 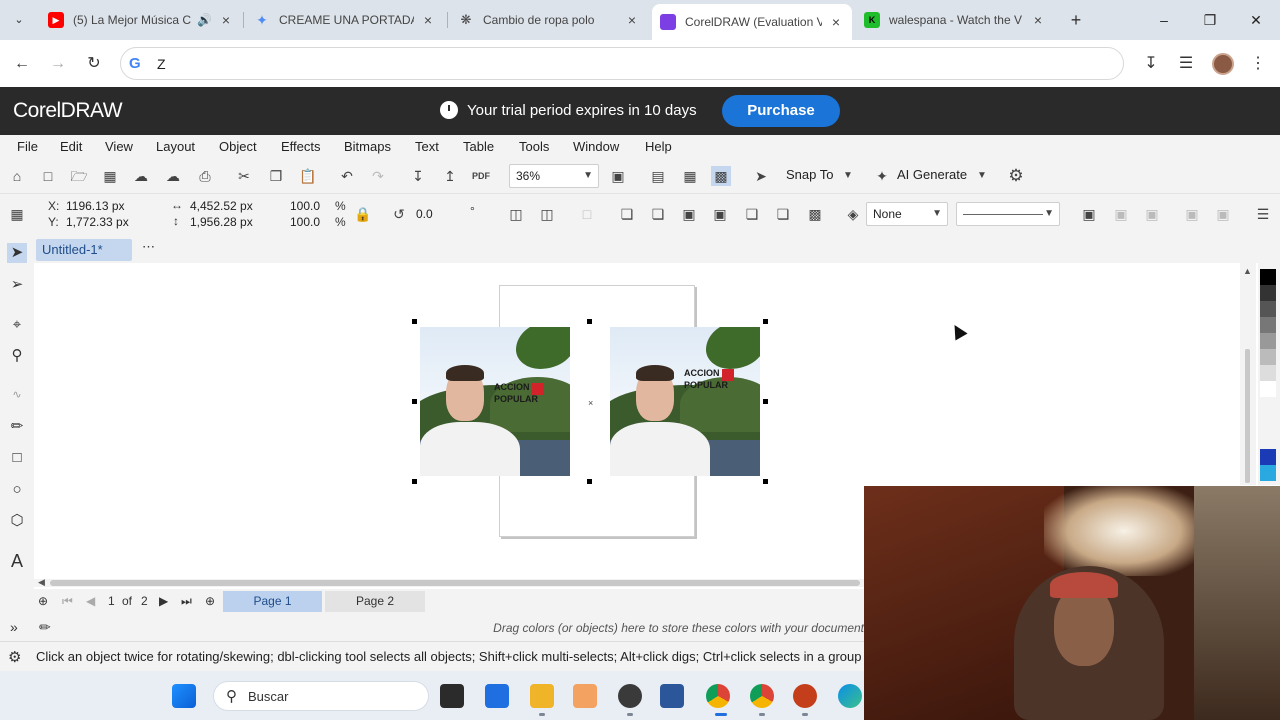 I want to click on windows-start-icon, so click(x=184, y=696).